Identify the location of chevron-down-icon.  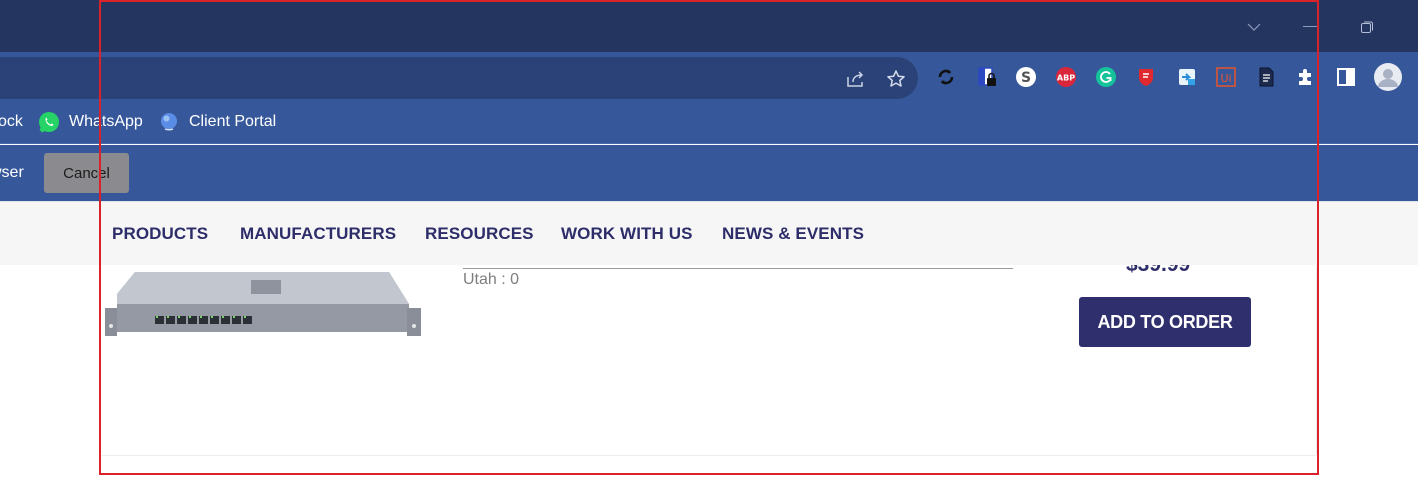
(1254, 27).